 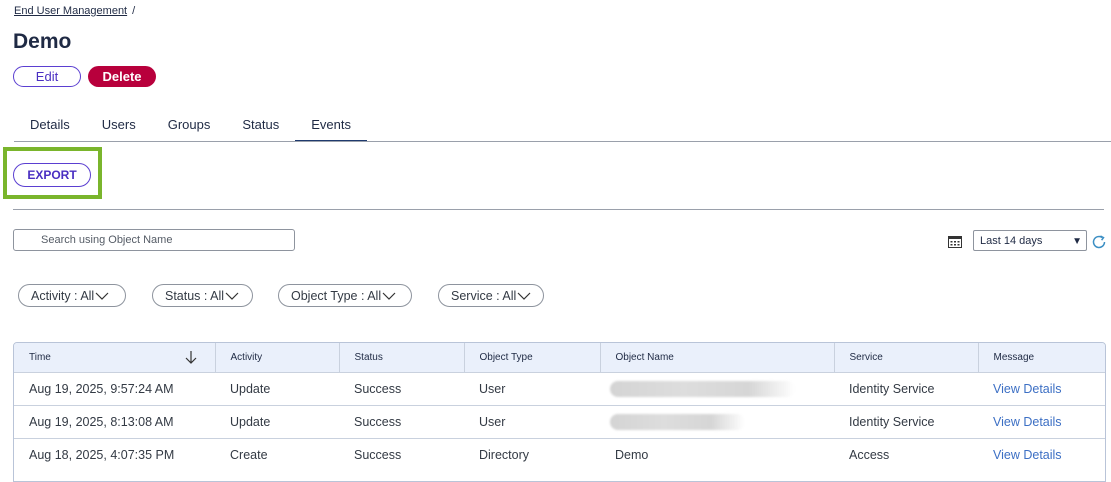 I want to click on column-header-status: Status, so click(x=402, y=357).